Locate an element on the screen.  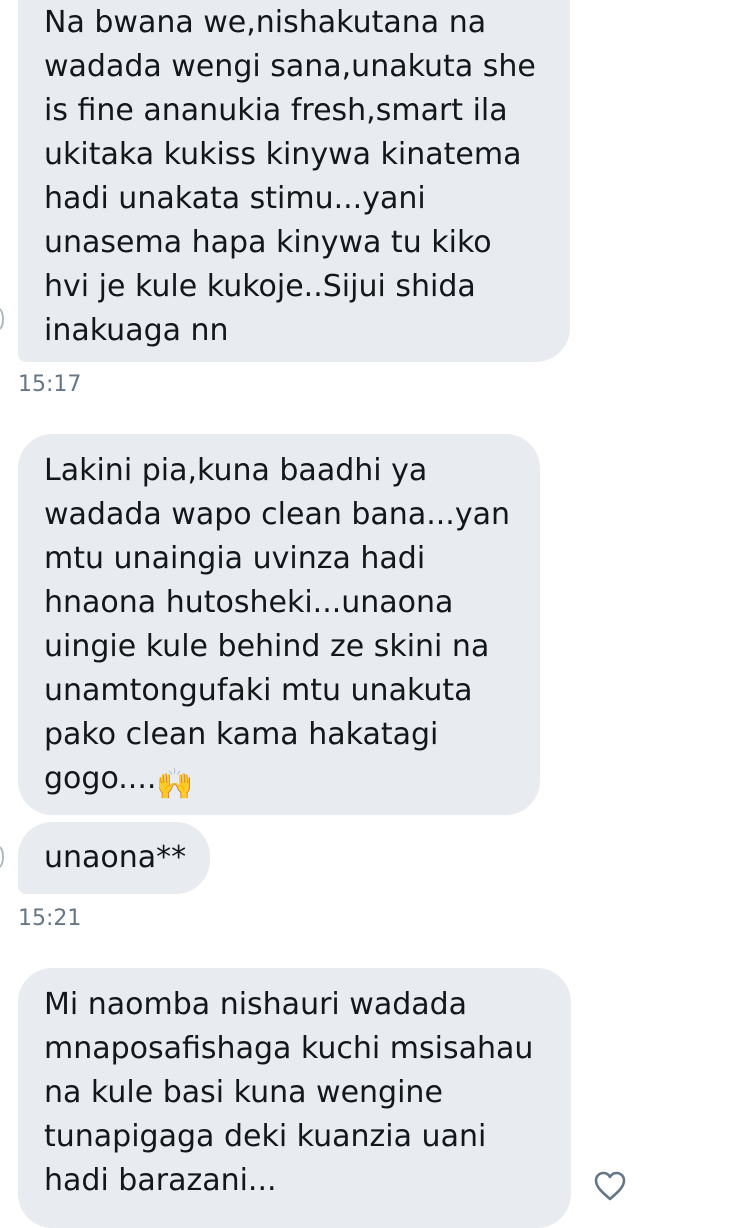
message-bubble: unaona** is located at coordinates (114, 858).